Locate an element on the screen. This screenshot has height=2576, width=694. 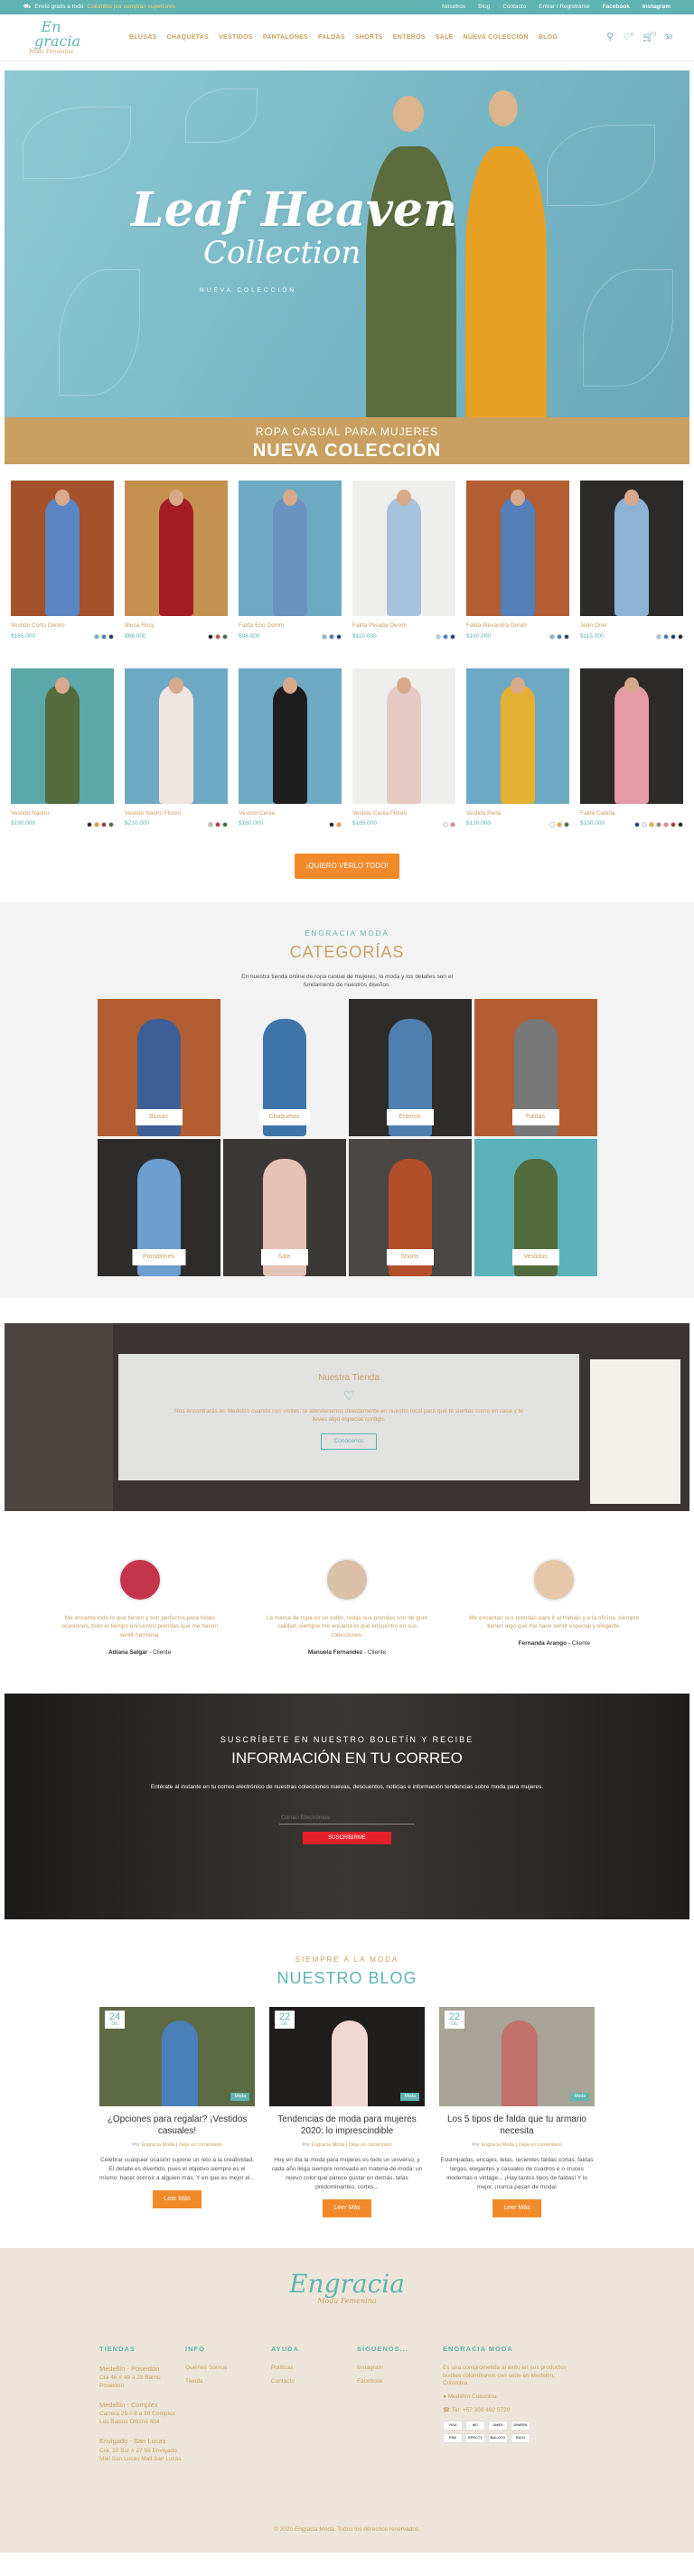
footer-link-contacto: Contacto is located at coordinates (314, 2382).